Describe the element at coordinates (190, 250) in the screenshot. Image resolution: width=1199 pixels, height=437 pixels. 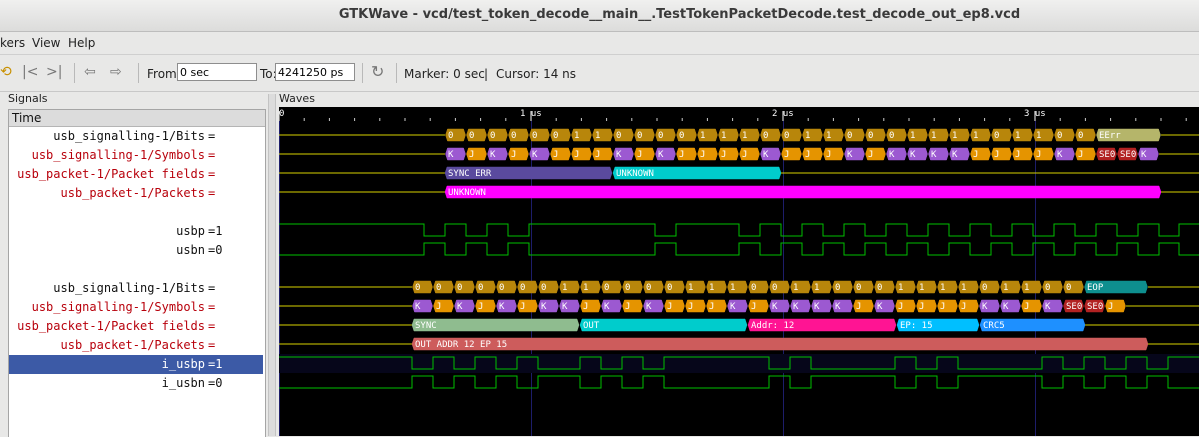
I see `signal-name: usbn` at that location.